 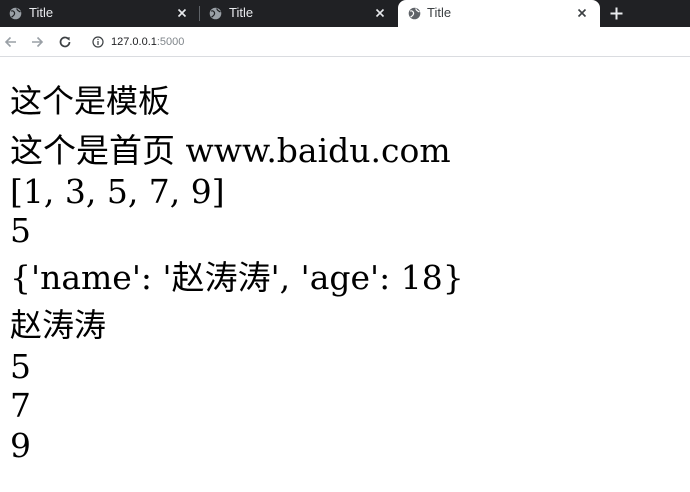 What do you see at coordinates (65, 42) in the screenshot?
I see `reload-icon` at bounding box center [65, 42].